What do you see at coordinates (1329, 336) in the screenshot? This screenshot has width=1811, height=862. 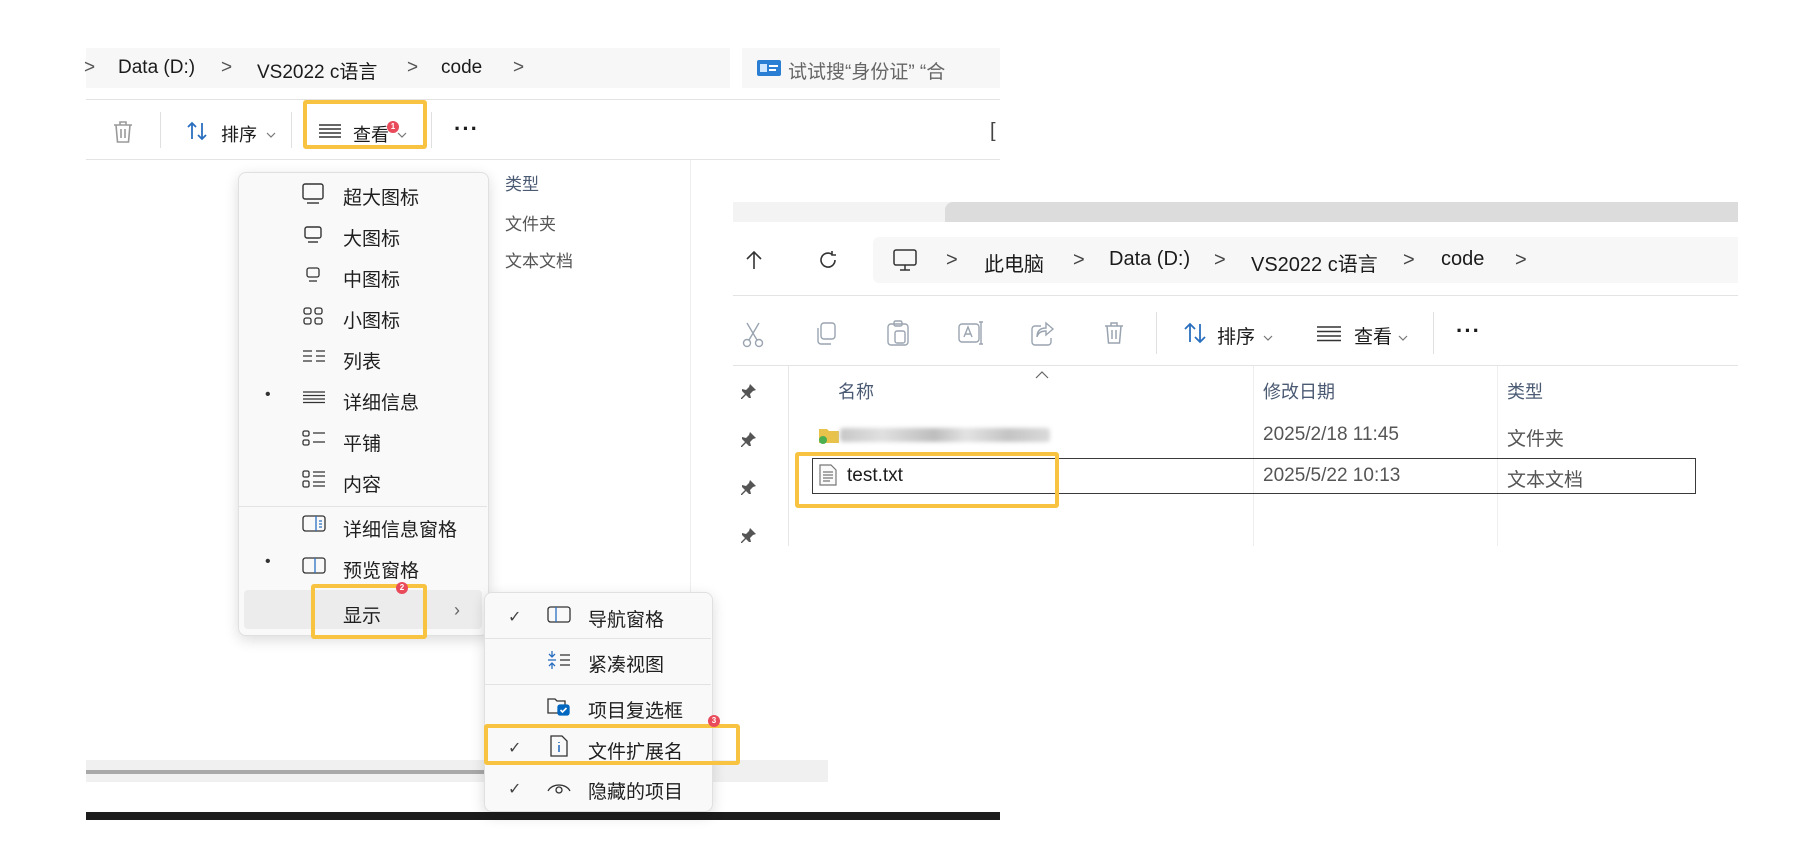 I see `view-lines-icon` at bounding box center [1329, 336].